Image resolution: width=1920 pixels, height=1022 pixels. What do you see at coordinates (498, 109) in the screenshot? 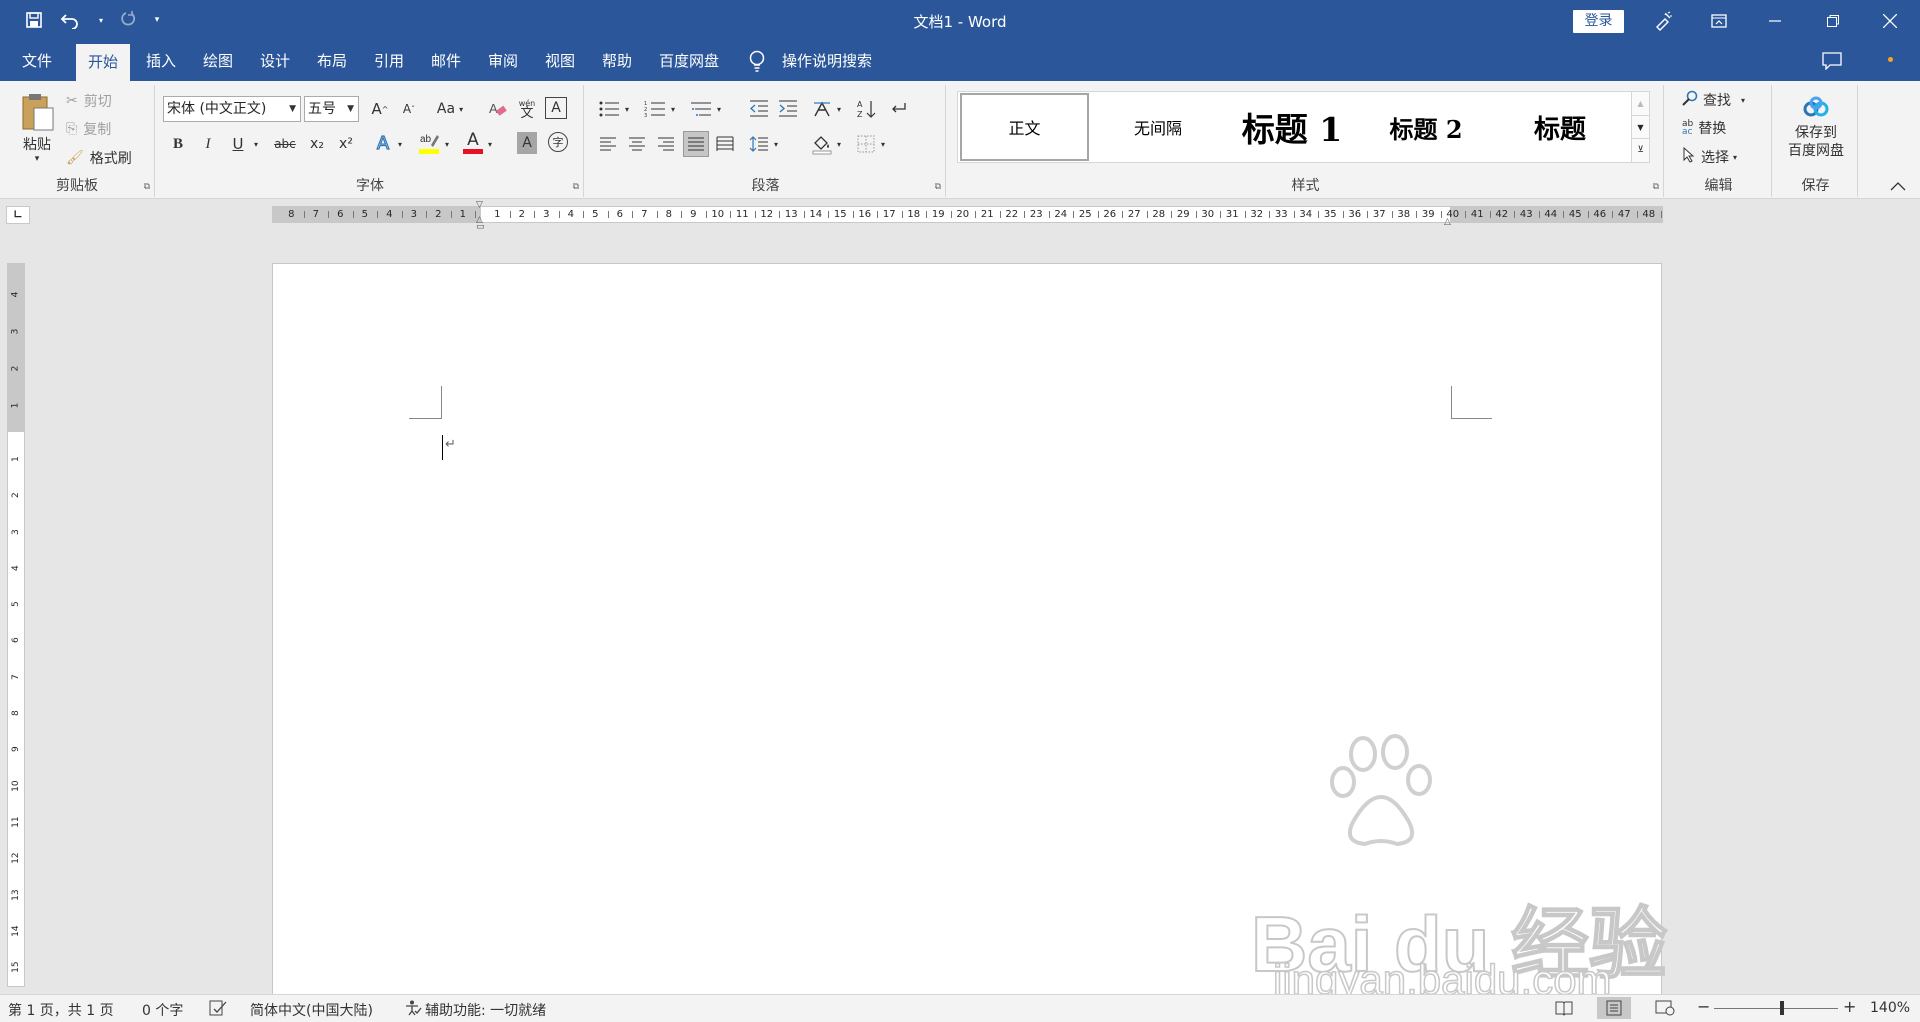
I see `clear-formatting-button: A` at bounding box center [498, 109].